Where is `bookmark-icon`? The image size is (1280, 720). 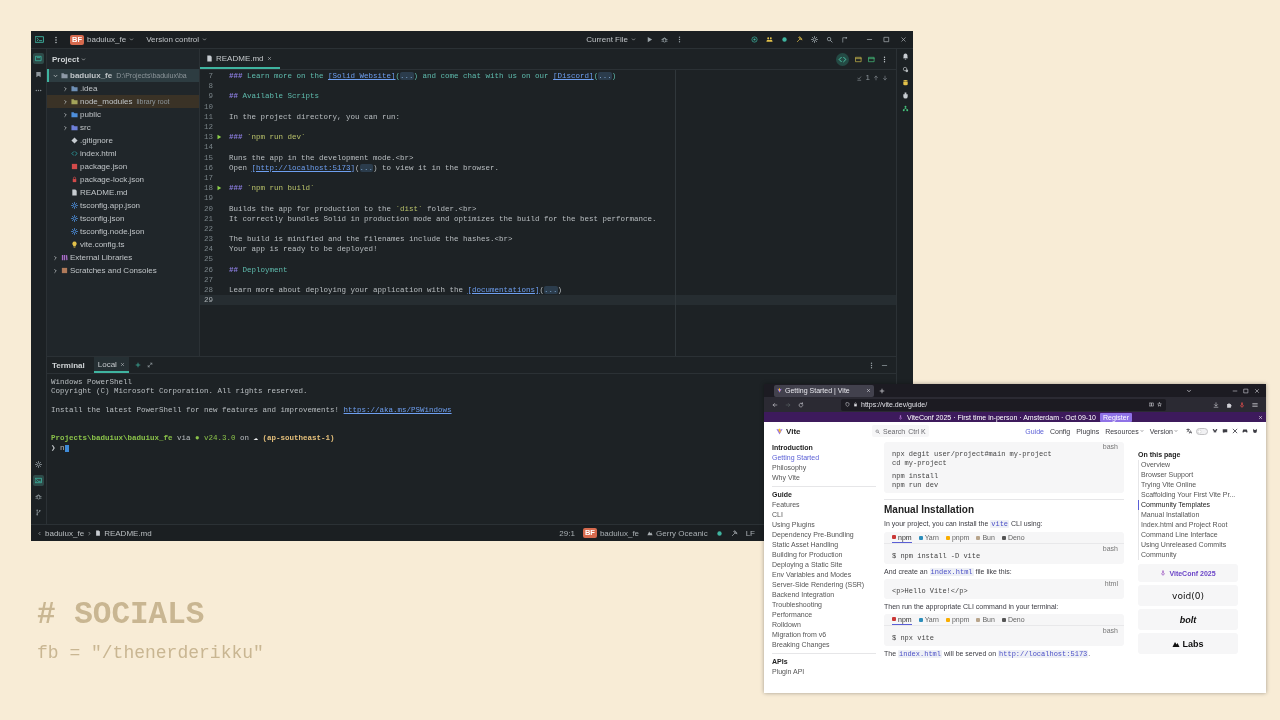 bookmark-icon is located at coordinates (38, 74).